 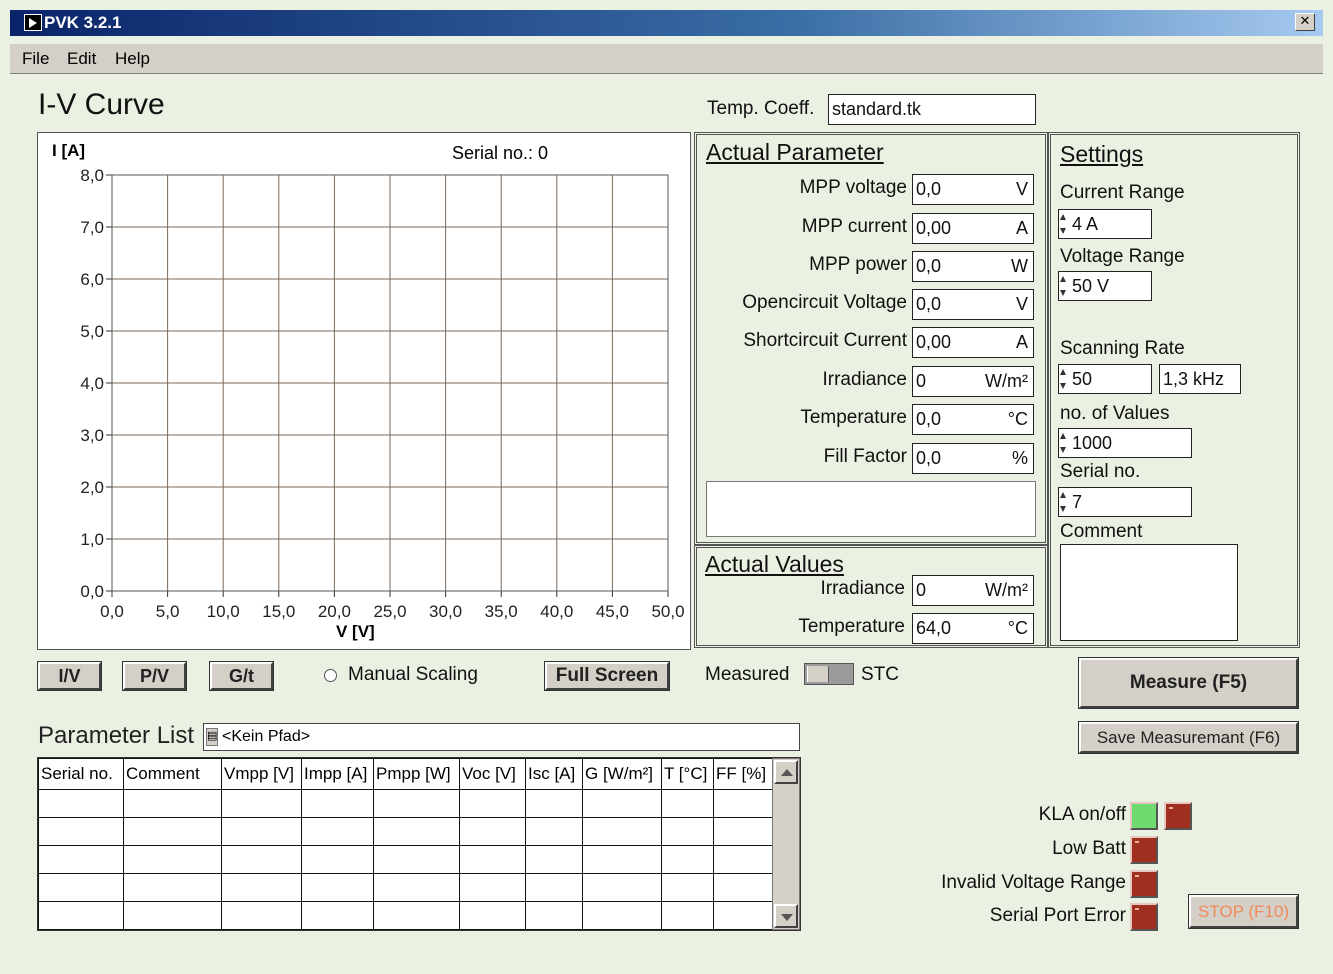 What do you see at coordinates (1188, 683) in the screenshot?
I see `measure-button: Measure (F5)` at bounding box center [1188, 683].